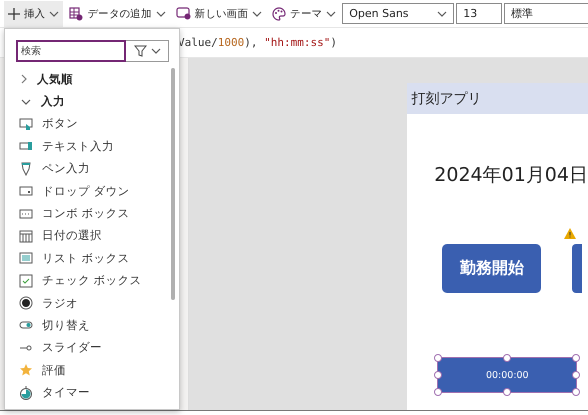 Image resolution: width=588 pixels, height=415 pixels. Describe the element at coordinates (183, 13) in the screenshot. I see `screen-add-icon` at that location.